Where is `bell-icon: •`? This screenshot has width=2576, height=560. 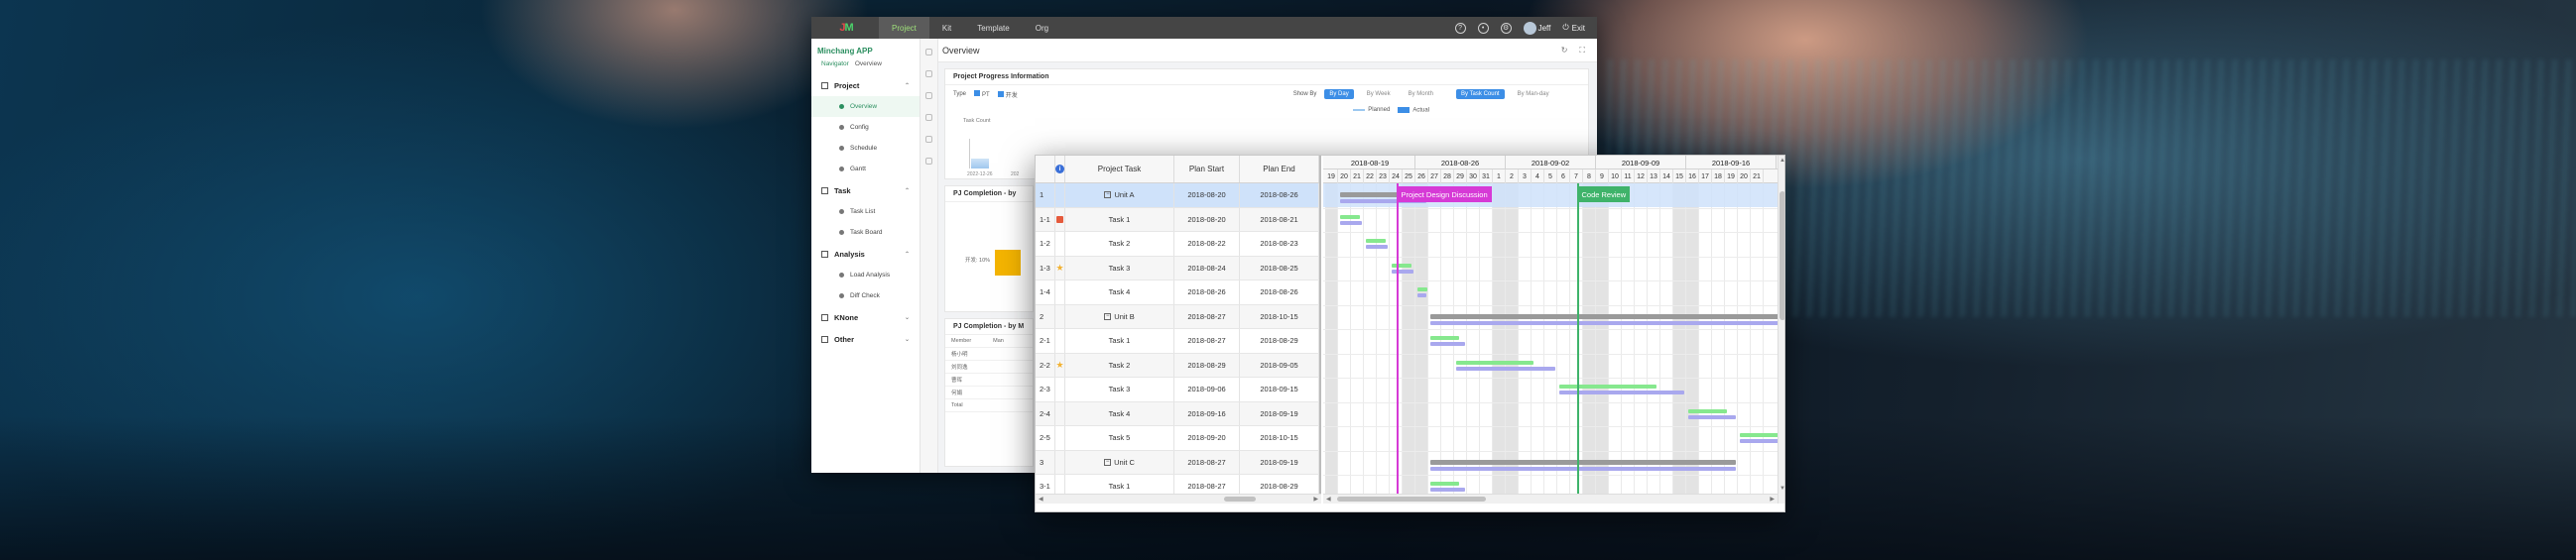
bell-icon: • is located at coordinates (1483, 28).